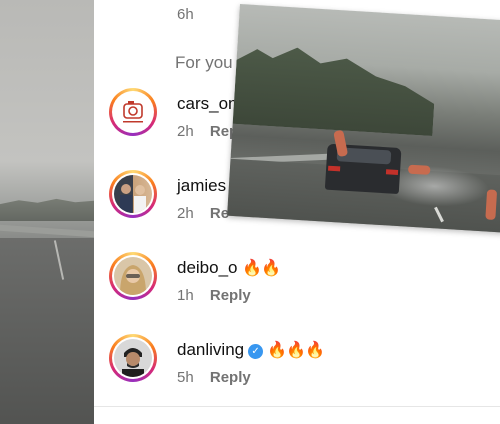 The image size is (500, 424). What do you see at coordinates (185, 295) in the screenshot?
I see `comment-time: 1h` at bounding box center [185, 295].